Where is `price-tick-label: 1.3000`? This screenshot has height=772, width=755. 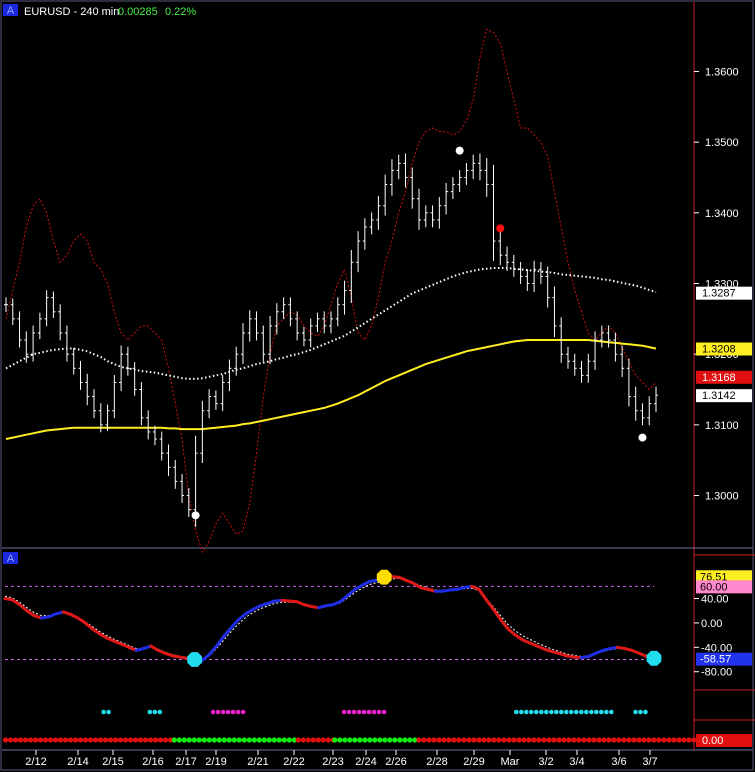
price-tick-label: 1.3000 is located at coordinates (722, 497).